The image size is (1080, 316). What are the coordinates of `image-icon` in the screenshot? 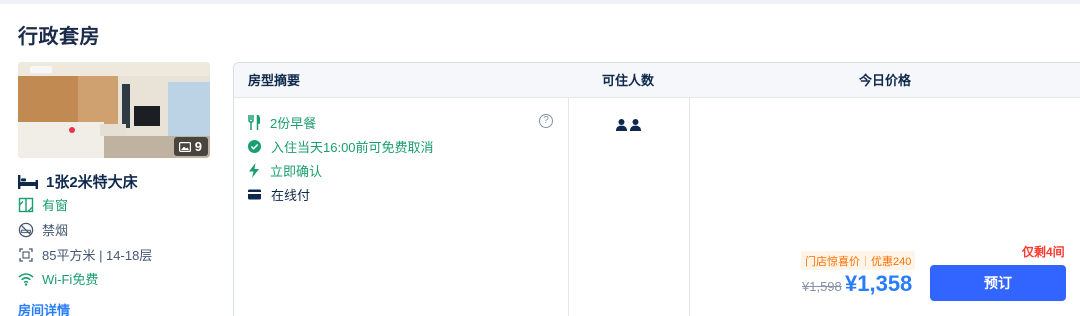 It's located at (184, 146).